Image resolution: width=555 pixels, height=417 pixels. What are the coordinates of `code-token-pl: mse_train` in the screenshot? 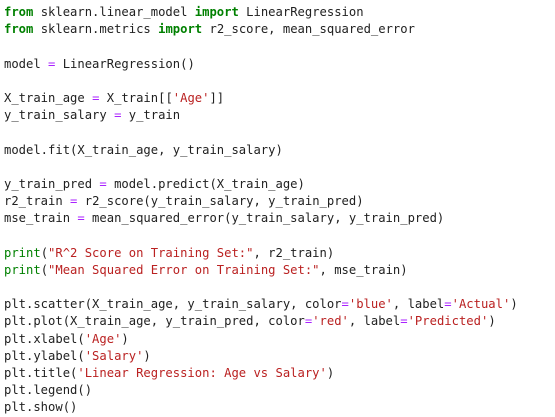 It's located at (41, 218).